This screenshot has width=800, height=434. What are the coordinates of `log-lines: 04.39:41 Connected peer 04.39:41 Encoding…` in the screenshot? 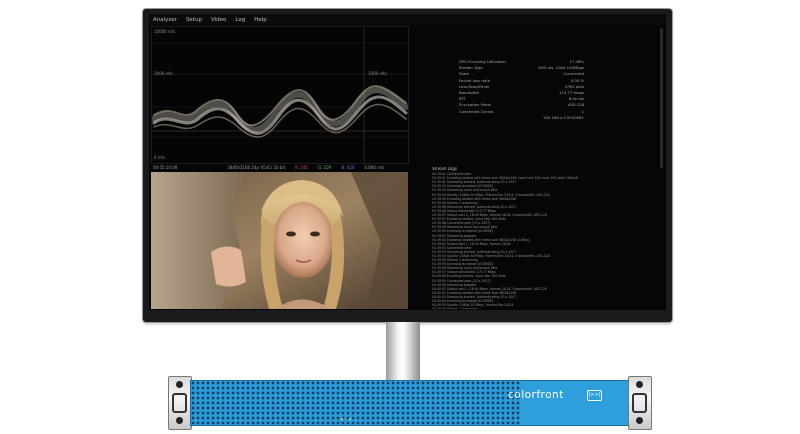 It's located at (544, 240).